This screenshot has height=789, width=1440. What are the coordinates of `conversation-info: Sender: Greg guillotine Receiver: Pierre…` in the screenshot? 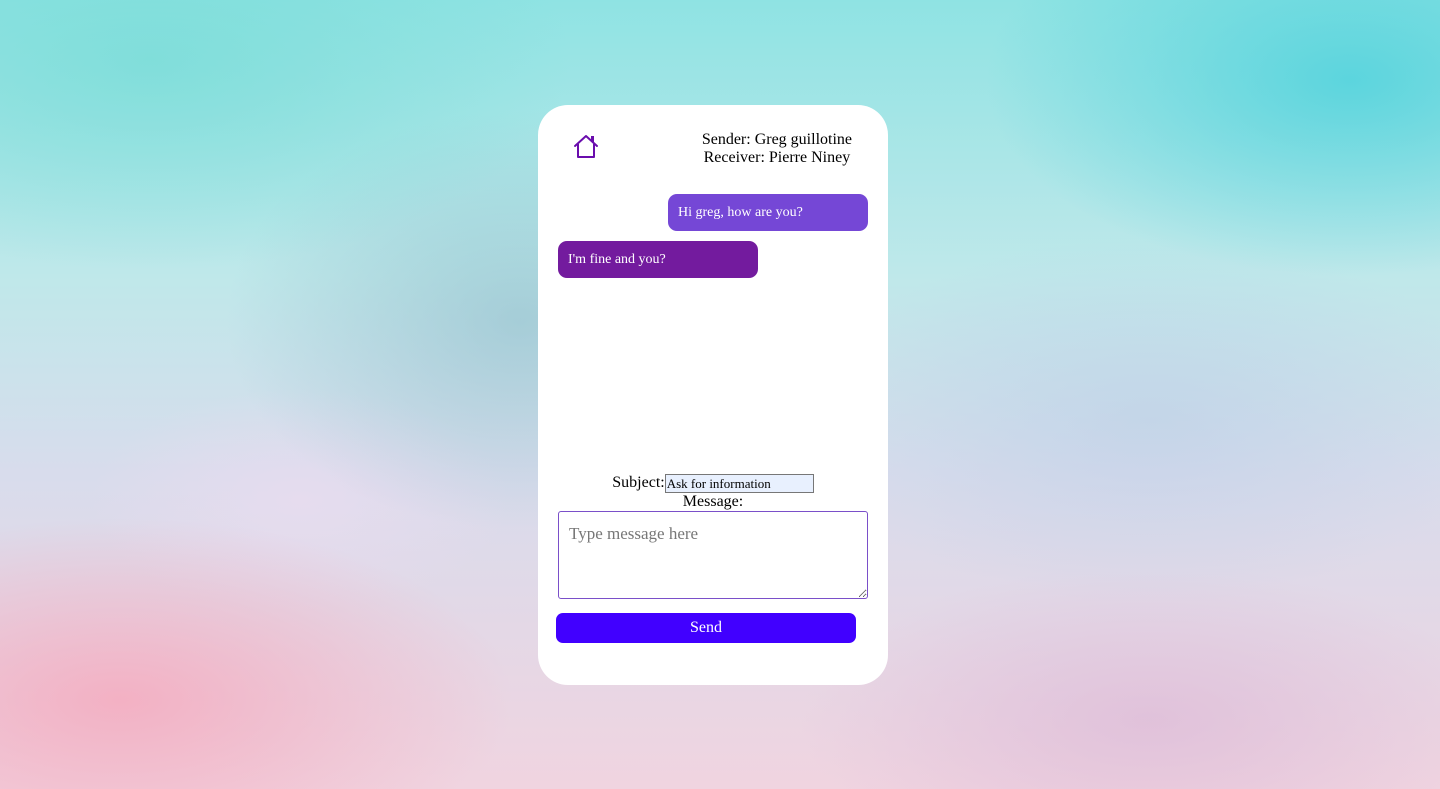 It's located at (777, 149).